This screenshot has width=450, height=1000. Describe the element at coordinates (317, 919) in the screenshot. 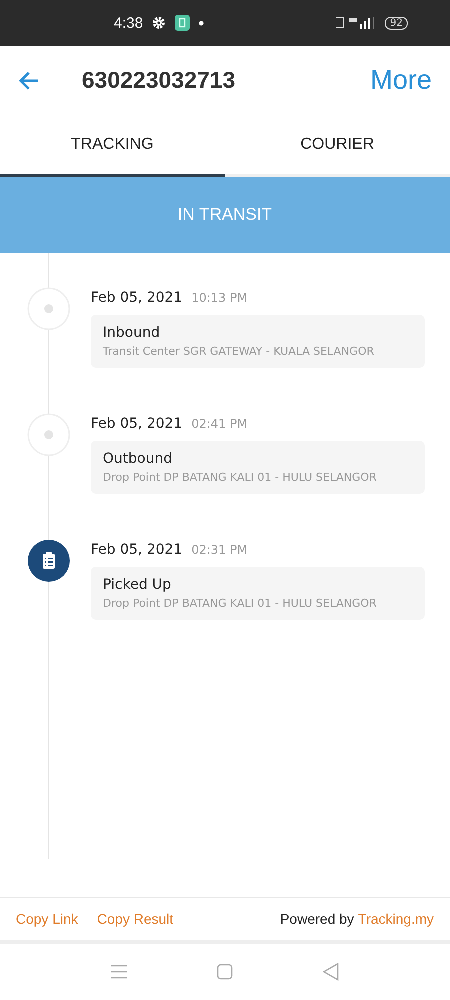

I see `powered-by-text: Powered by` at that location.